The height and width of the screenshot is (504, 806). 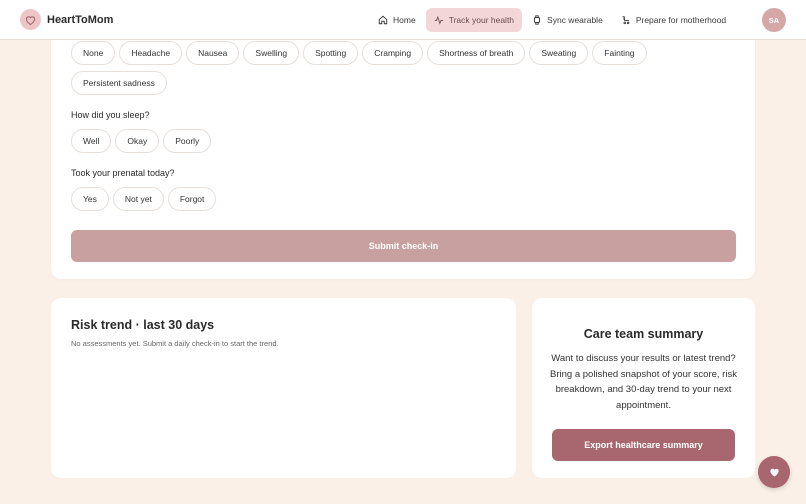 I want to click on nav-sync-wearable-label: Sync wearable, so click(x=575, y=20).